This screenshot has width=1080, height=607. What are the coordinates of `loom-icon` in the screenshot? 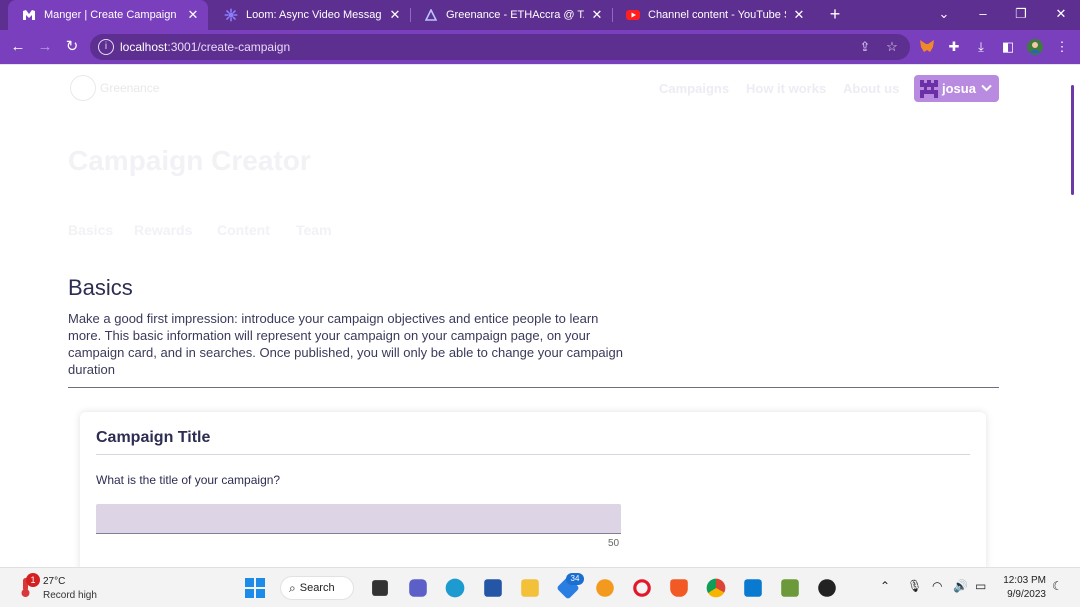 It's located at (231, 15).